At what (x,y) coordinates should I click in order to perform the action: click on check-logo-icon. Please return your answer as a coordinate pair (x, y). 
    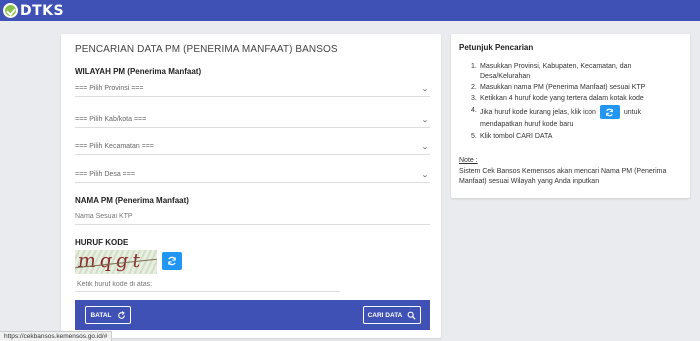
    Looking at the image, I should click on (10, 10).